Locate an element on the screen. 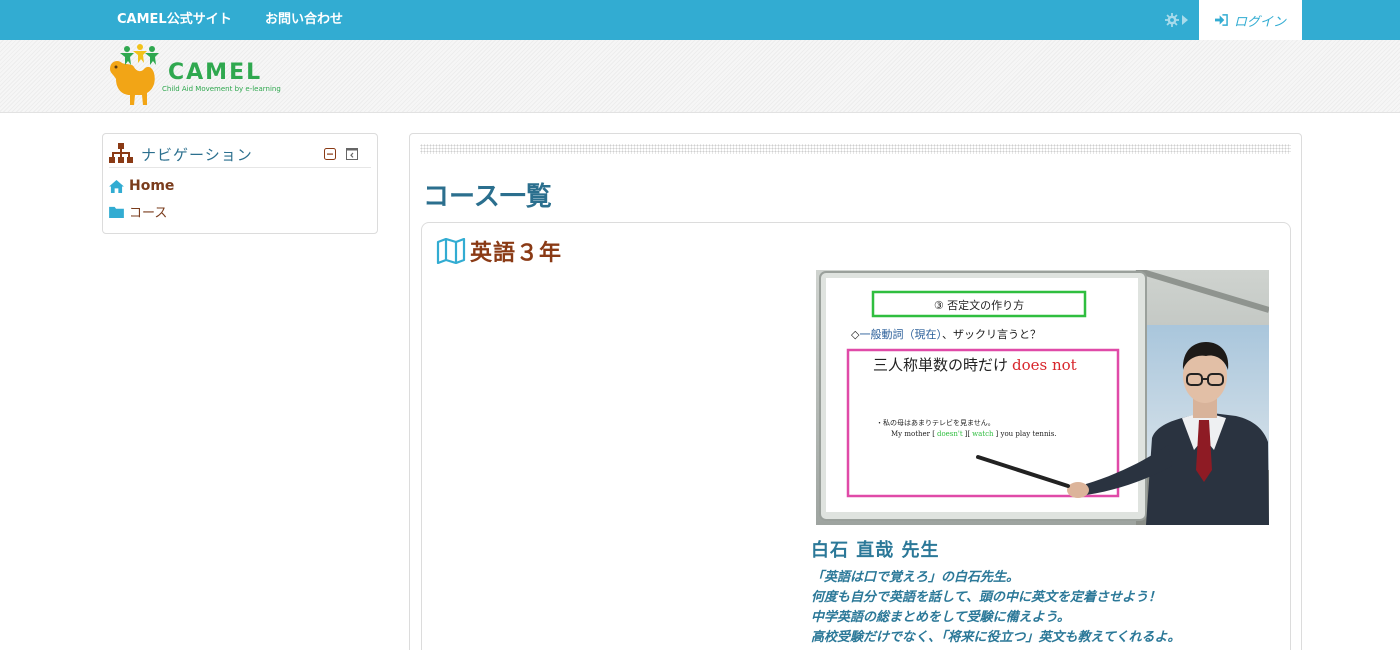 This screenshot has height=650, width=1400. slide-example-en-neg: doesn't is located at coordinates (950, 434).